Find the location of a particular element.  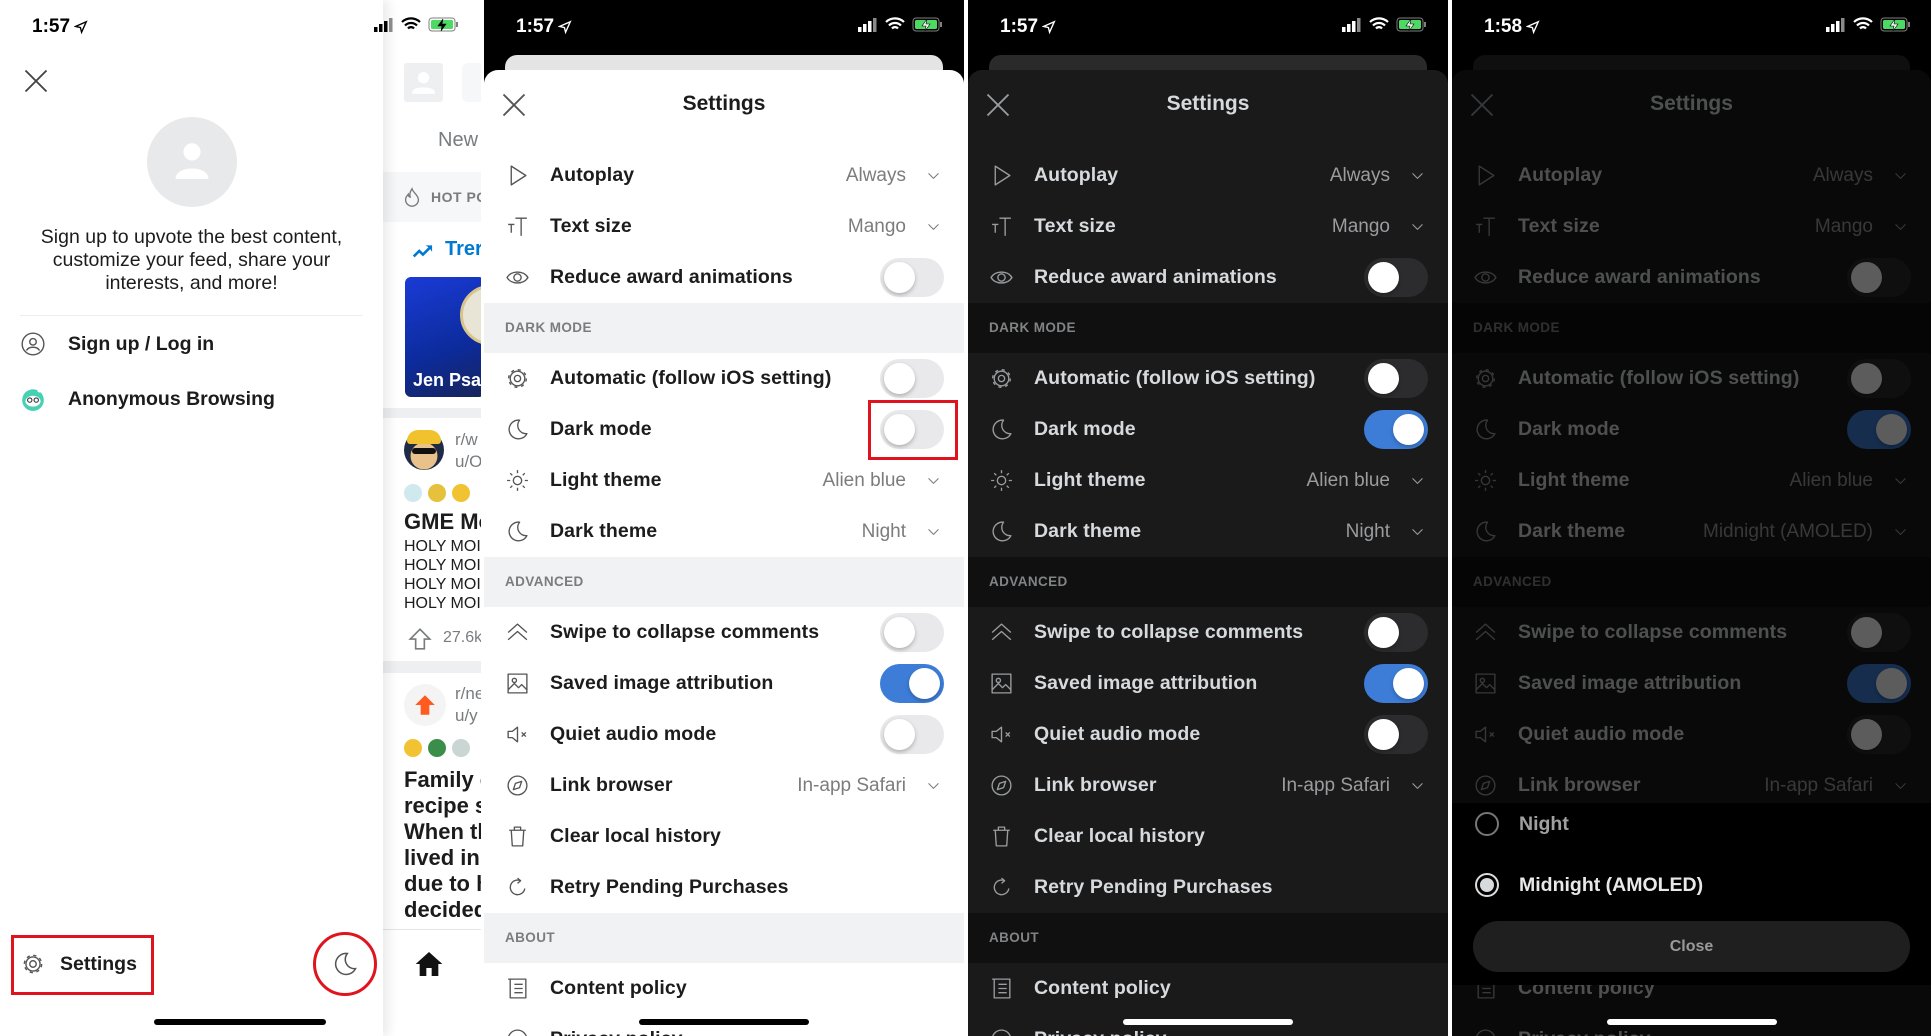

section-header-advanced: ADVANCED is located at coordinates (724, 582).